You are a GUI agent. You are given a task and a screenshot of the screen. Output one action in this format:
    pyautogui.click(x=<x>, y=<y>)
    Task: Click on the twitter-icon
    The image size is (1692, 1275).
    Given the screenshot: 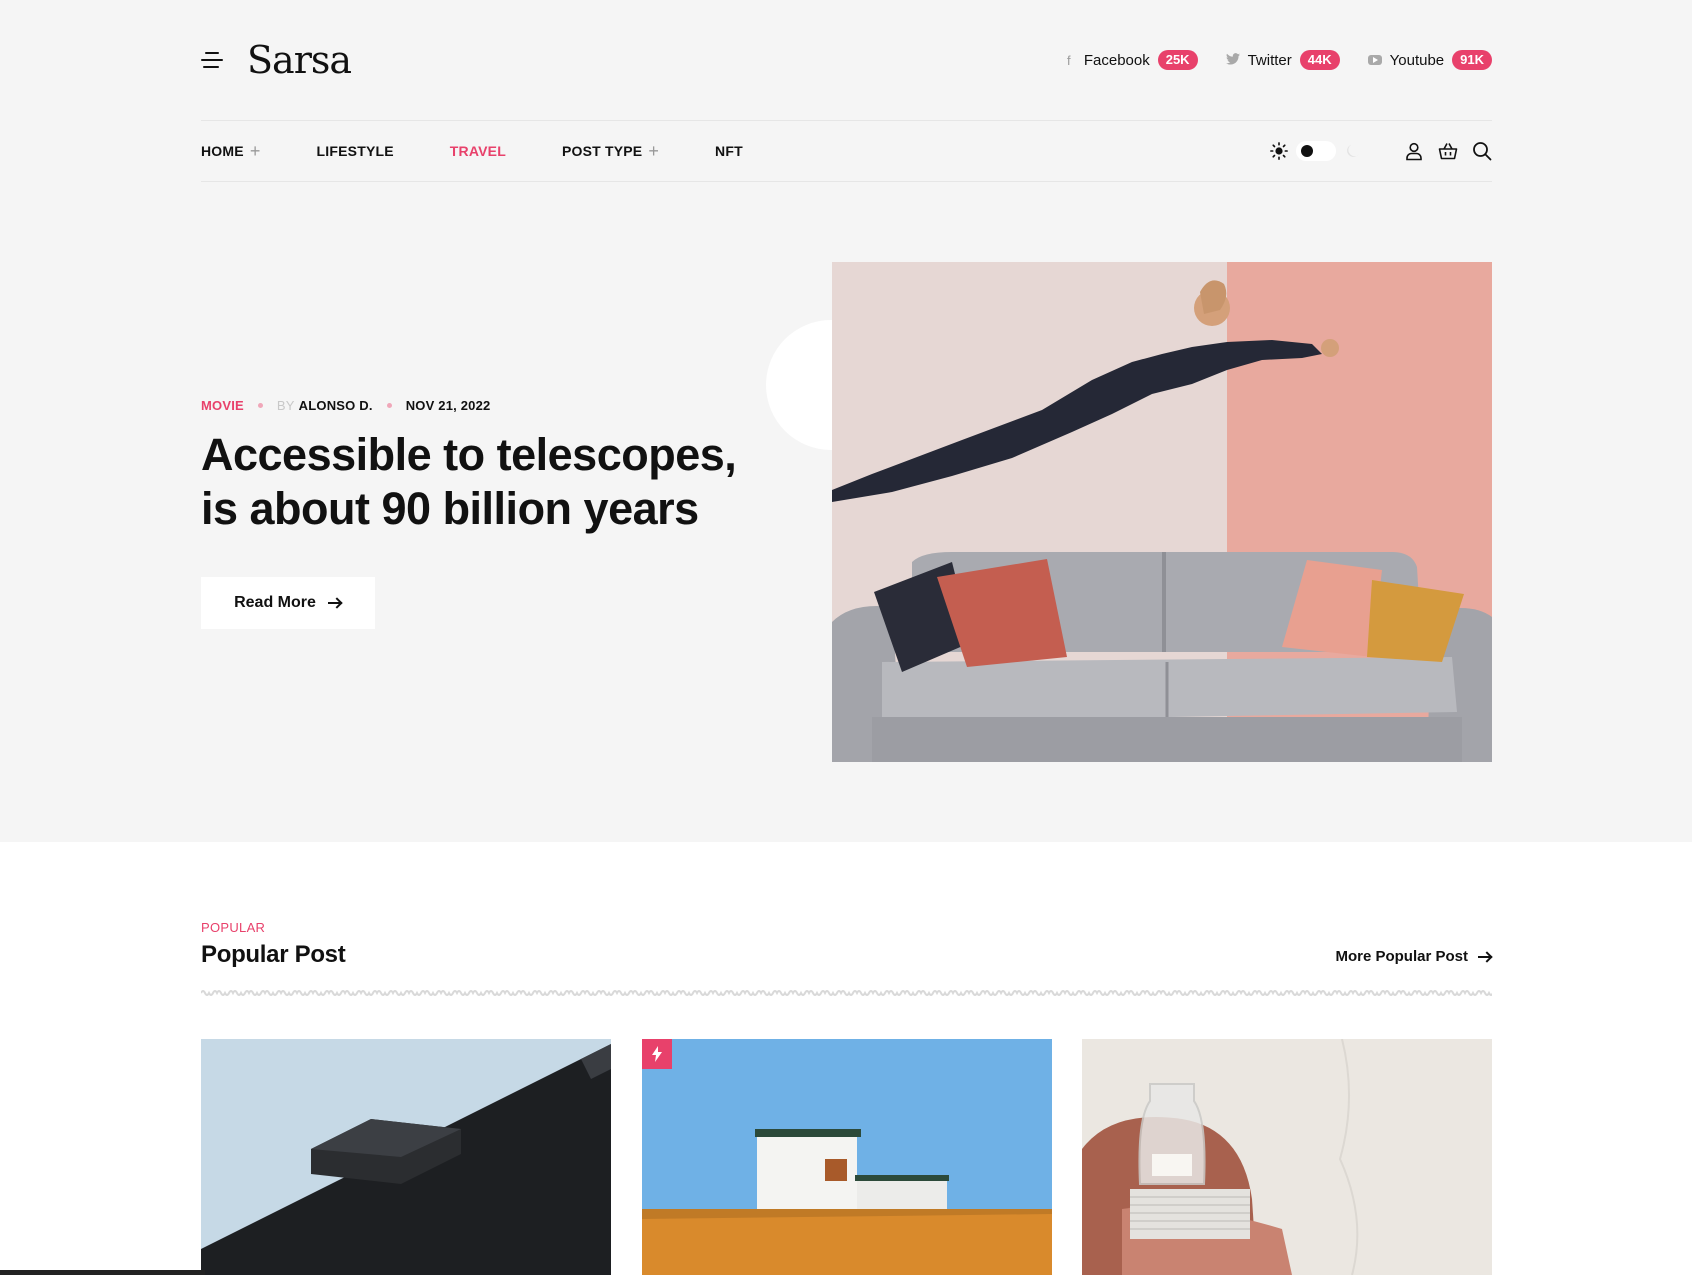 What is the action you would take?
    pyautogui.click(x=1232, y=60)
    